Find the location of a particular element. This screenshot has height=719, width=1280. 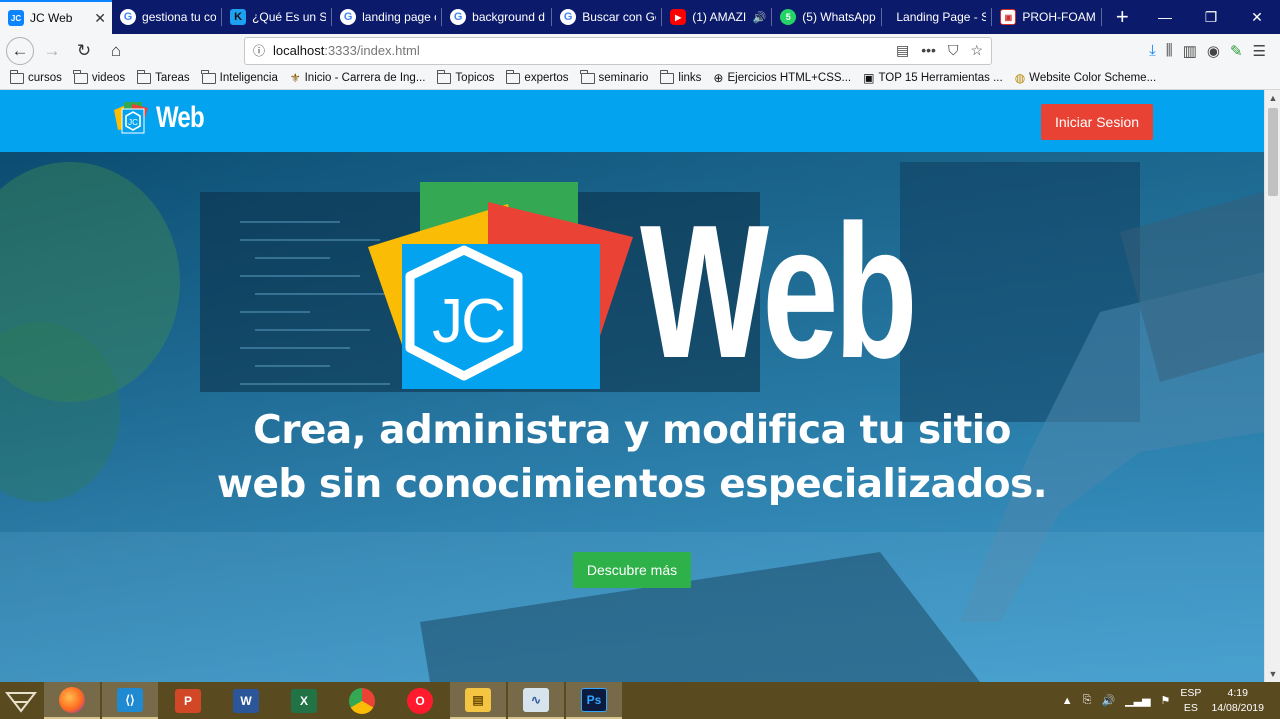

bookmark-label: seminario is located at coordinates (623, 78).